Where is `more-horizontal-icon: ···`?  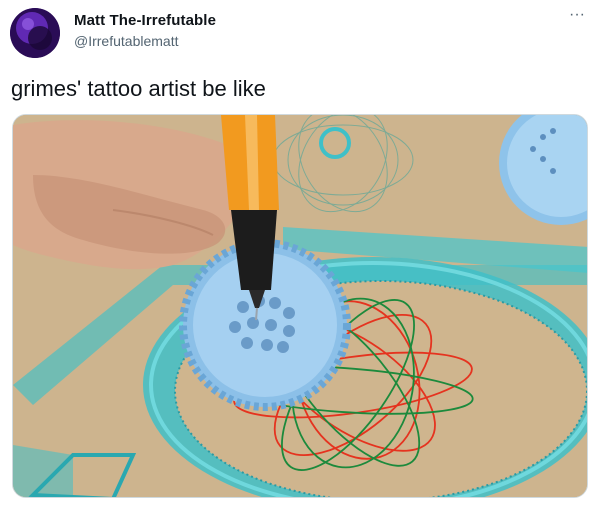 more-horizontal-icon: ··· is located at coordinates (577, 14).